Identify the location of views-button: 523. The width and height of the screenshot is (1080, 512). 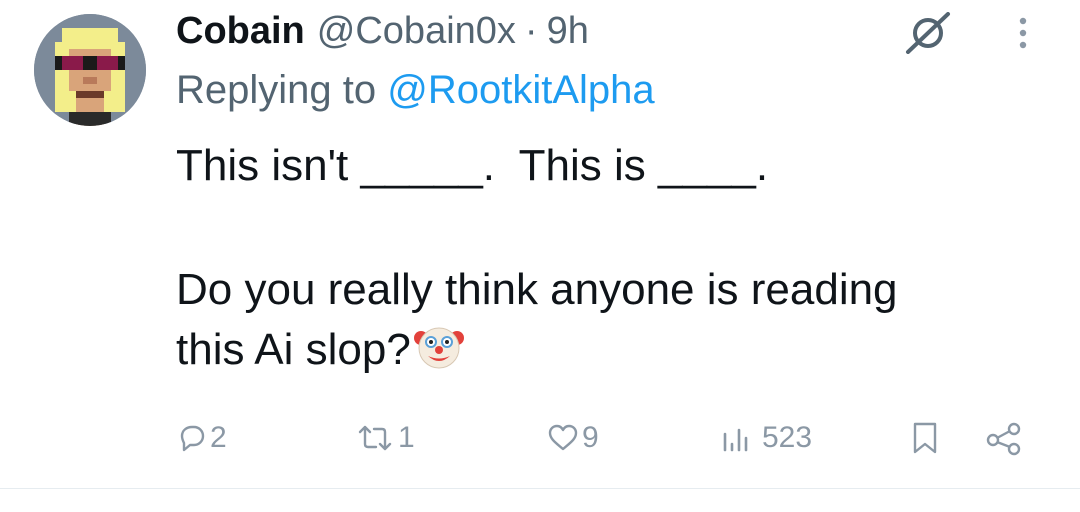
(766, 438).